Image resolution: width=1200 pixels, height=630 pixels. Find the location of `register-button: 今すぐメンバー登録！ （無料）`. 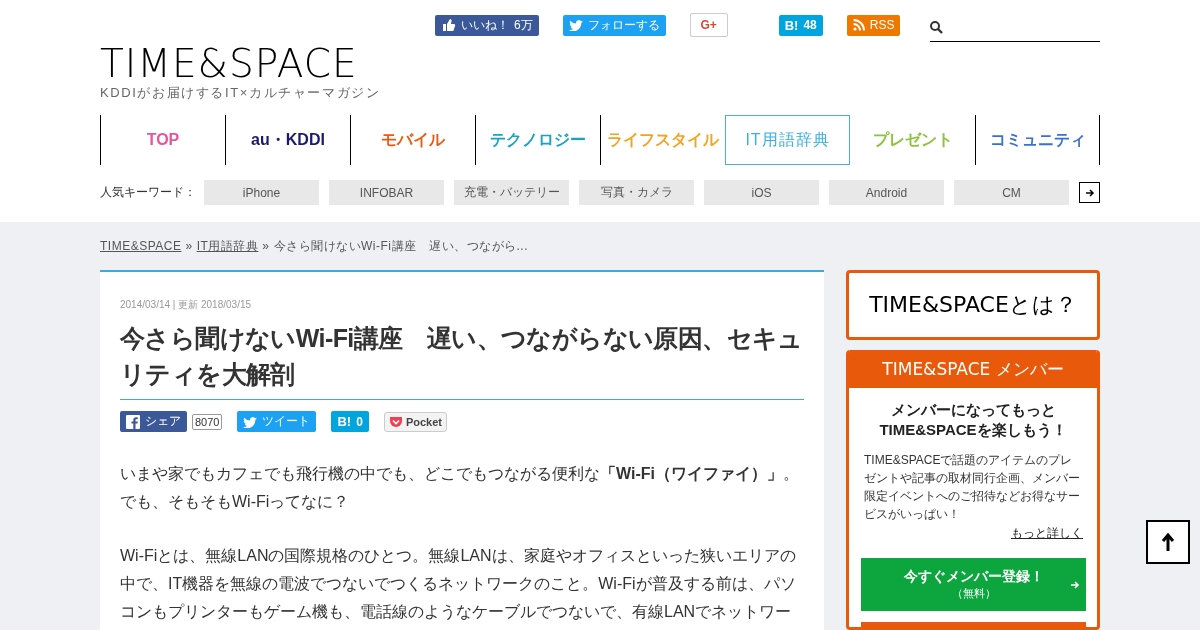

register-button: 今すぐメンバー登録！ （無料） is located at coordinates (973, 584).